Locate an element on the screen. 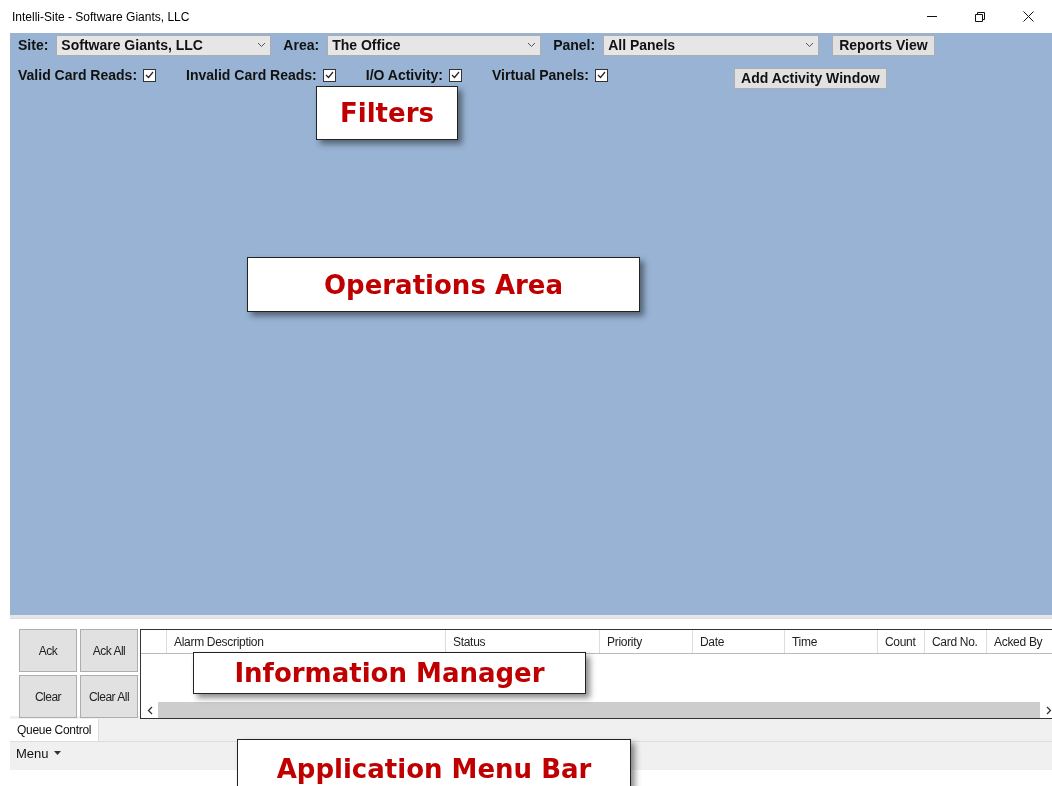 Image resolution: width=1052 pixels, height=786 pixels. queue-button: Ack is located at coordinates (48, 650).